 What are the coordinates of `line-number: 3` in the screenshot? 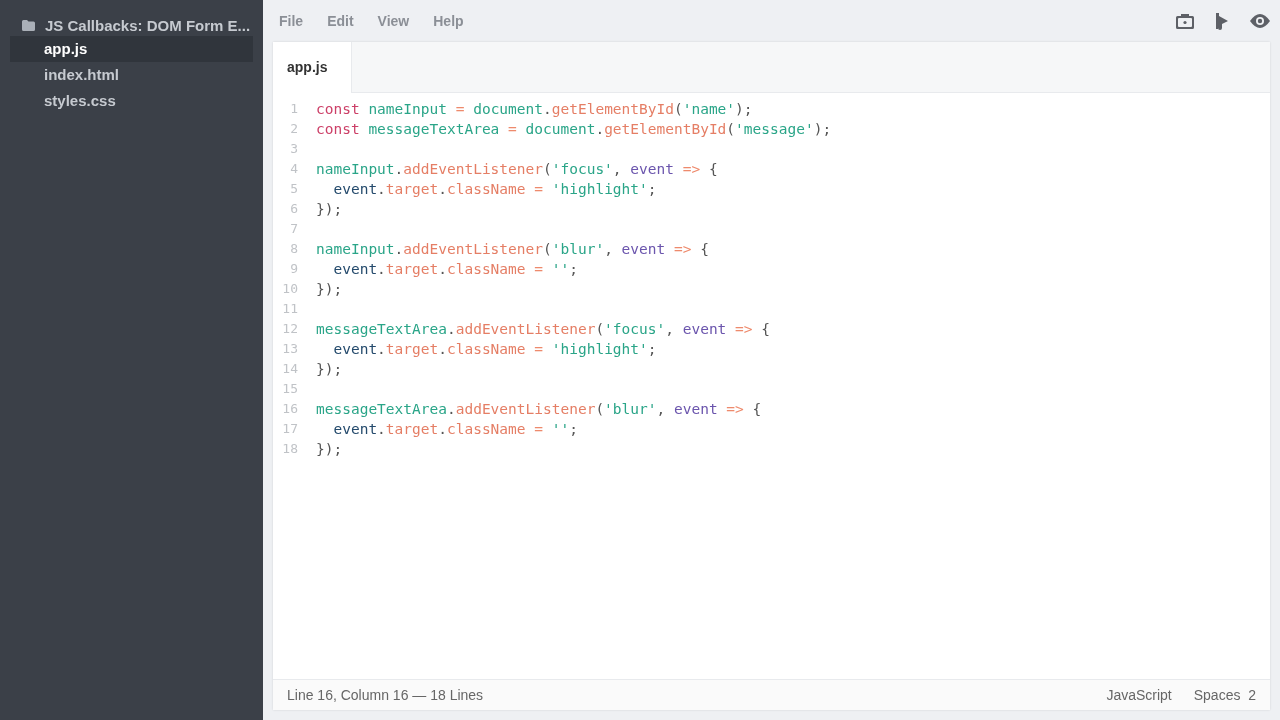 It's located at (293, 149).